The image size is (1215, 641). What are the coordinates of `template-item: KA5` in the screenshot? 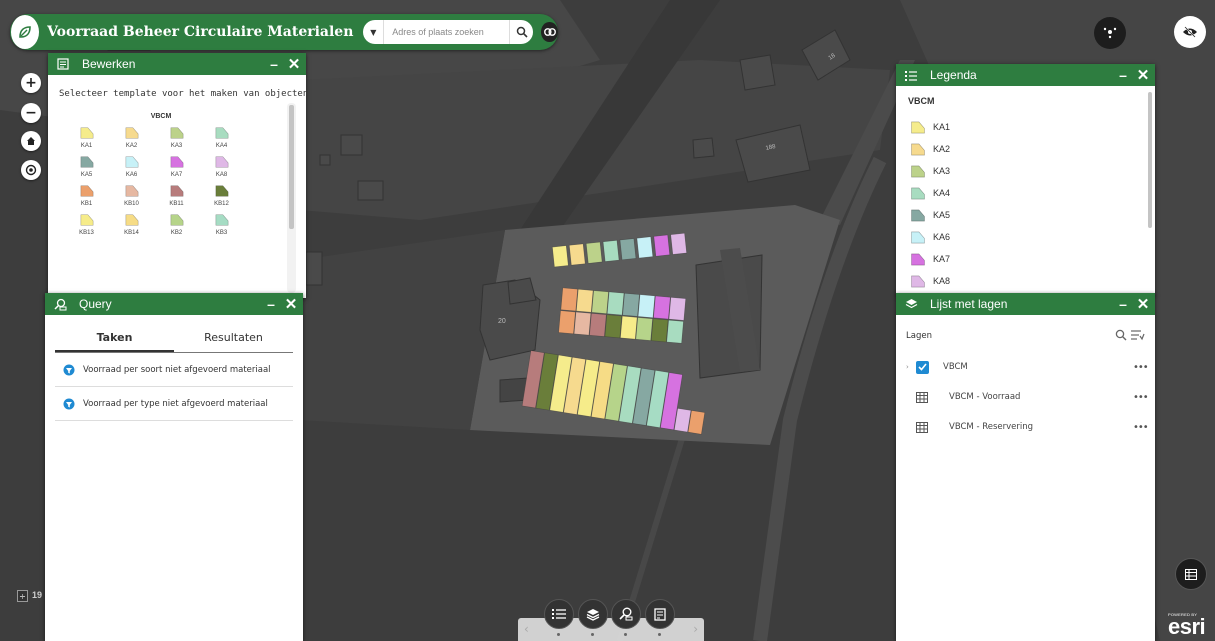 It's located at (86, 166).